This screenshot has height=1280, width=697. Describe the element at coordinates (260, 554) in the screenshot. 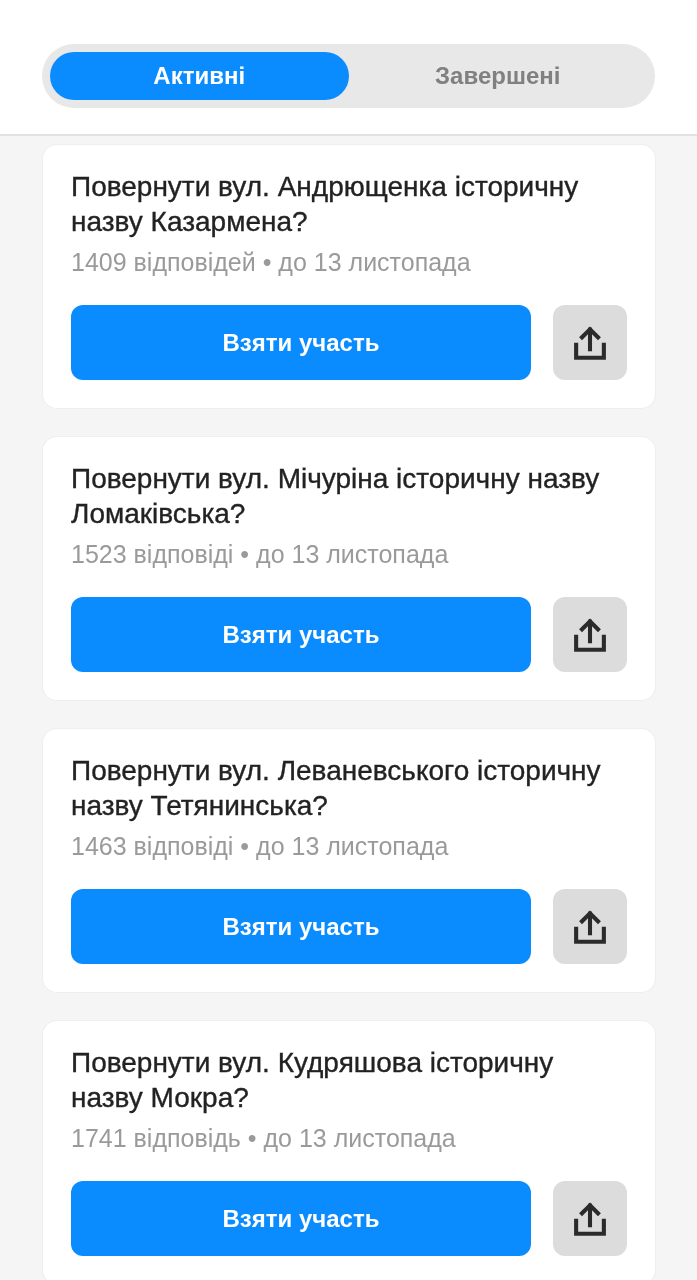

I see `poll-meta: 1523 відповіді • до 13 листопада` at that location.